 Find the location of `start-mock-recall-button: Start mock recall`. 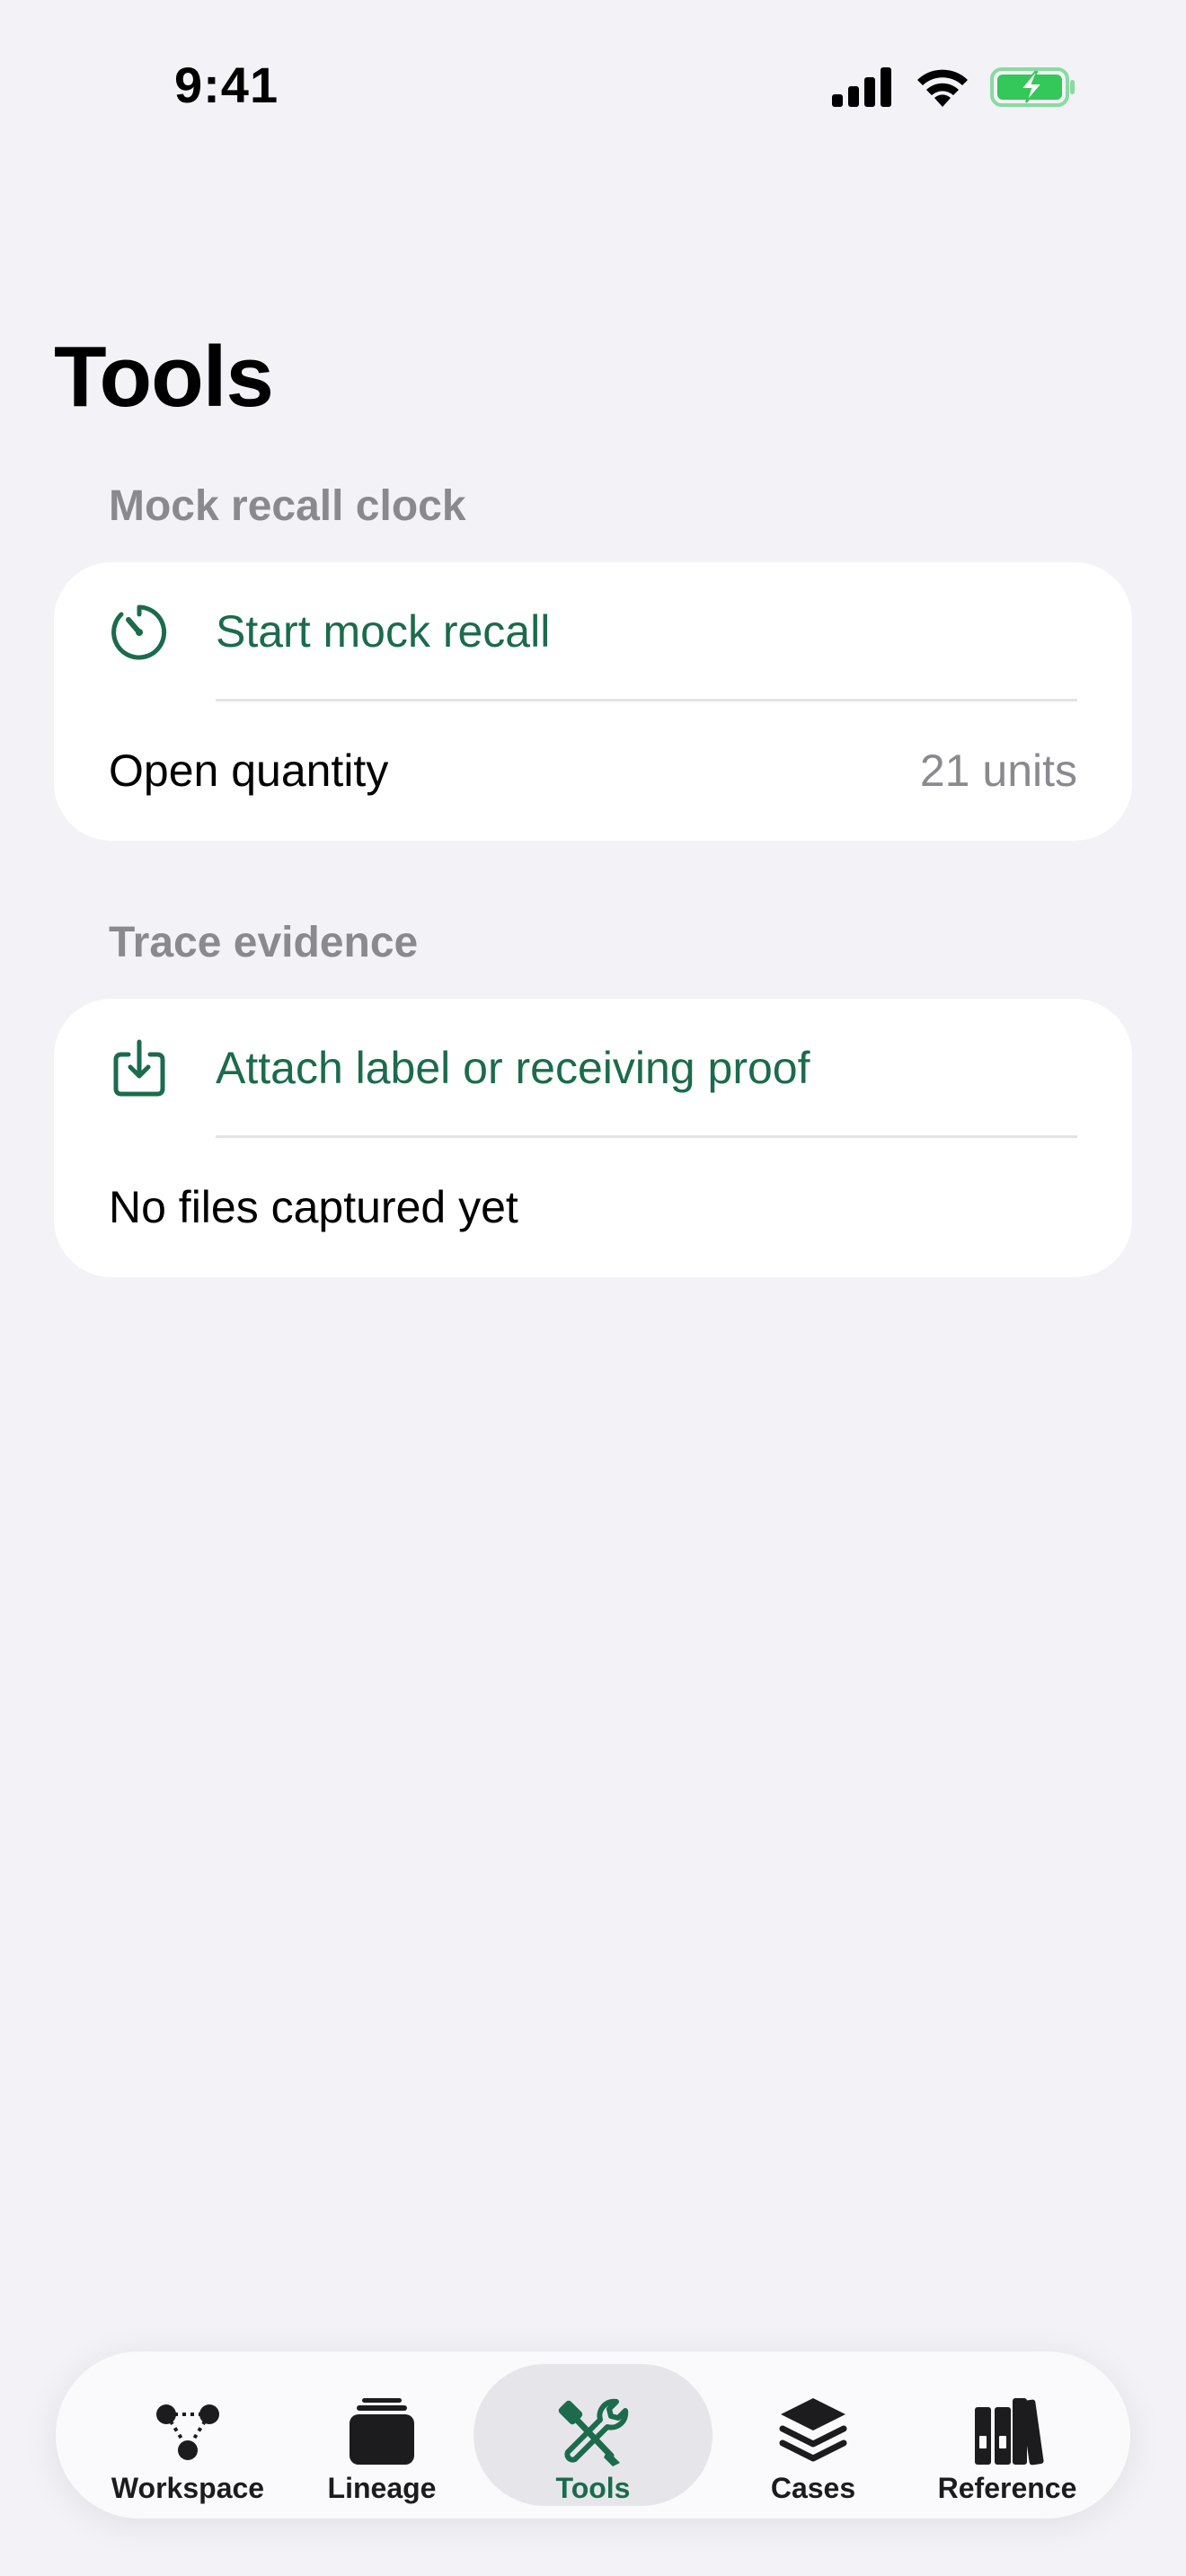

start-mock-recall-button: Start mock recall is located at coordinates (593, 631).